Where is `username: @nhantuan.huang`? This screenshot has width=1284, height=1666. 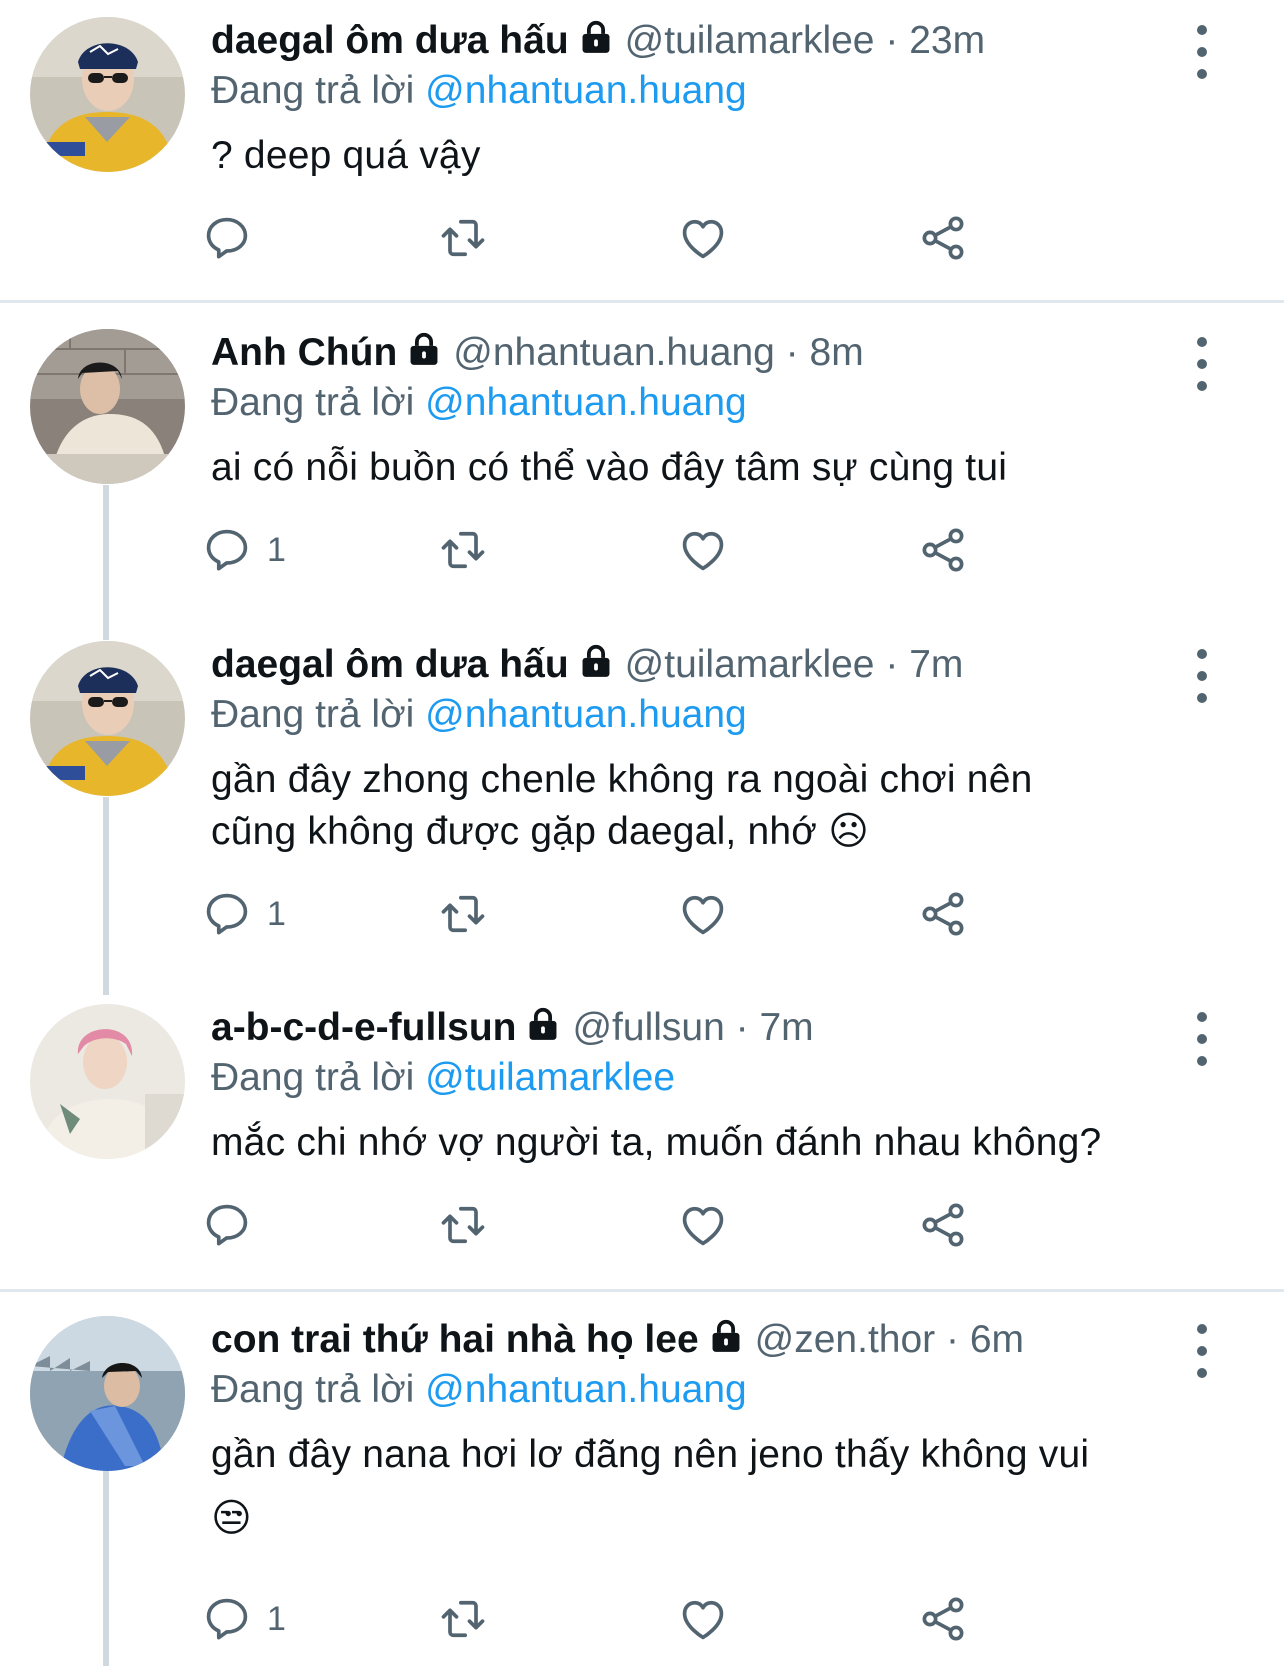
username: @nhantuan.huang is located at coordinates (614, 352).